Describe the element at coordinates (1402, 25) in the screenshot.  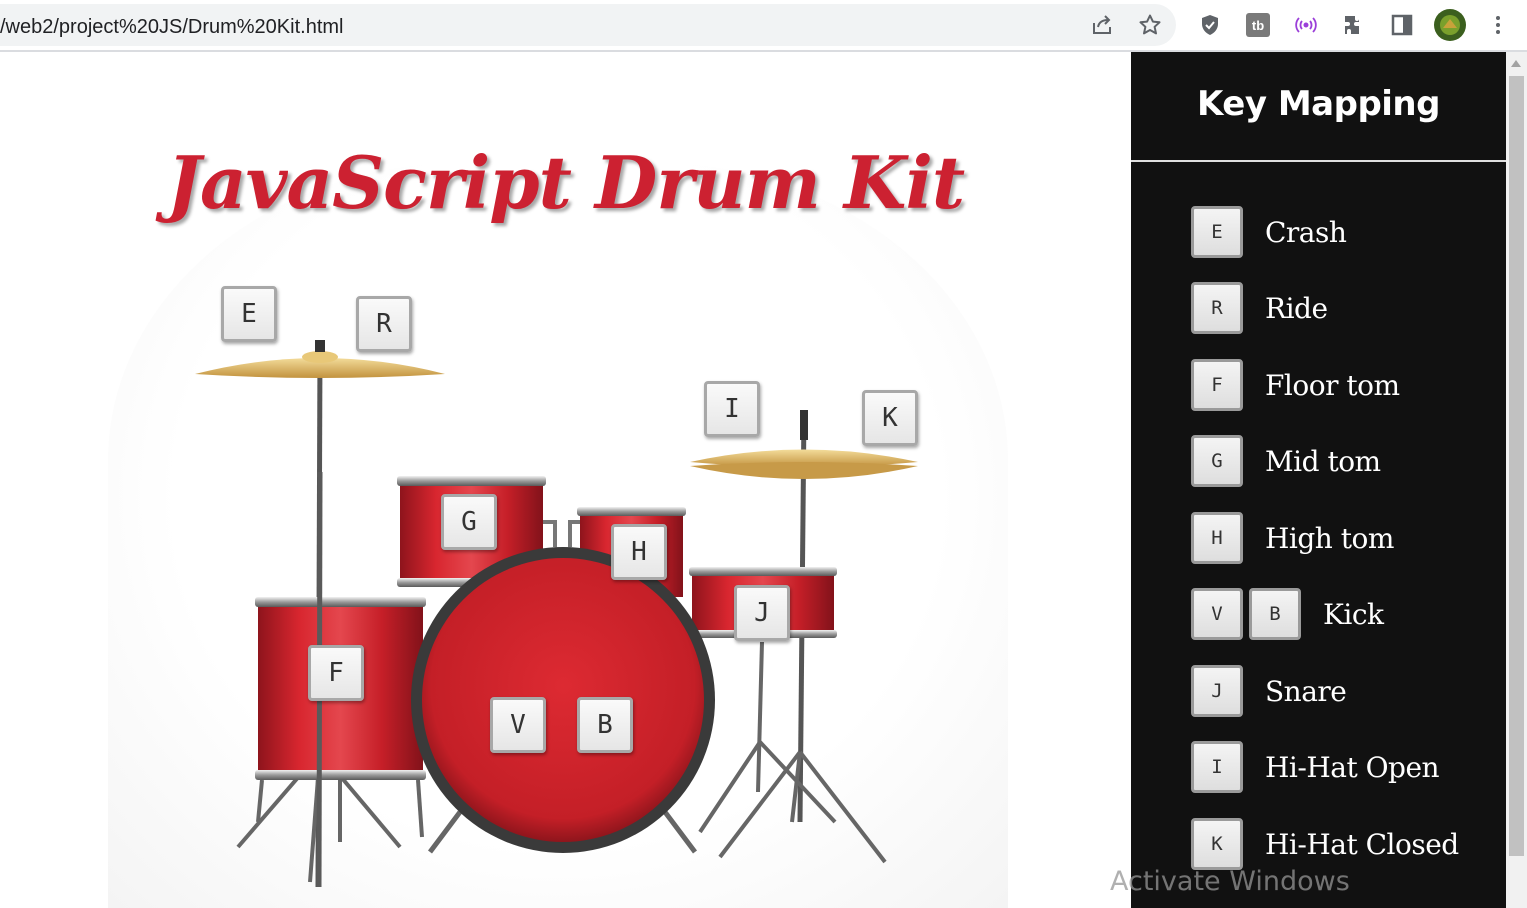
I see `side-panel-icon` at that location.